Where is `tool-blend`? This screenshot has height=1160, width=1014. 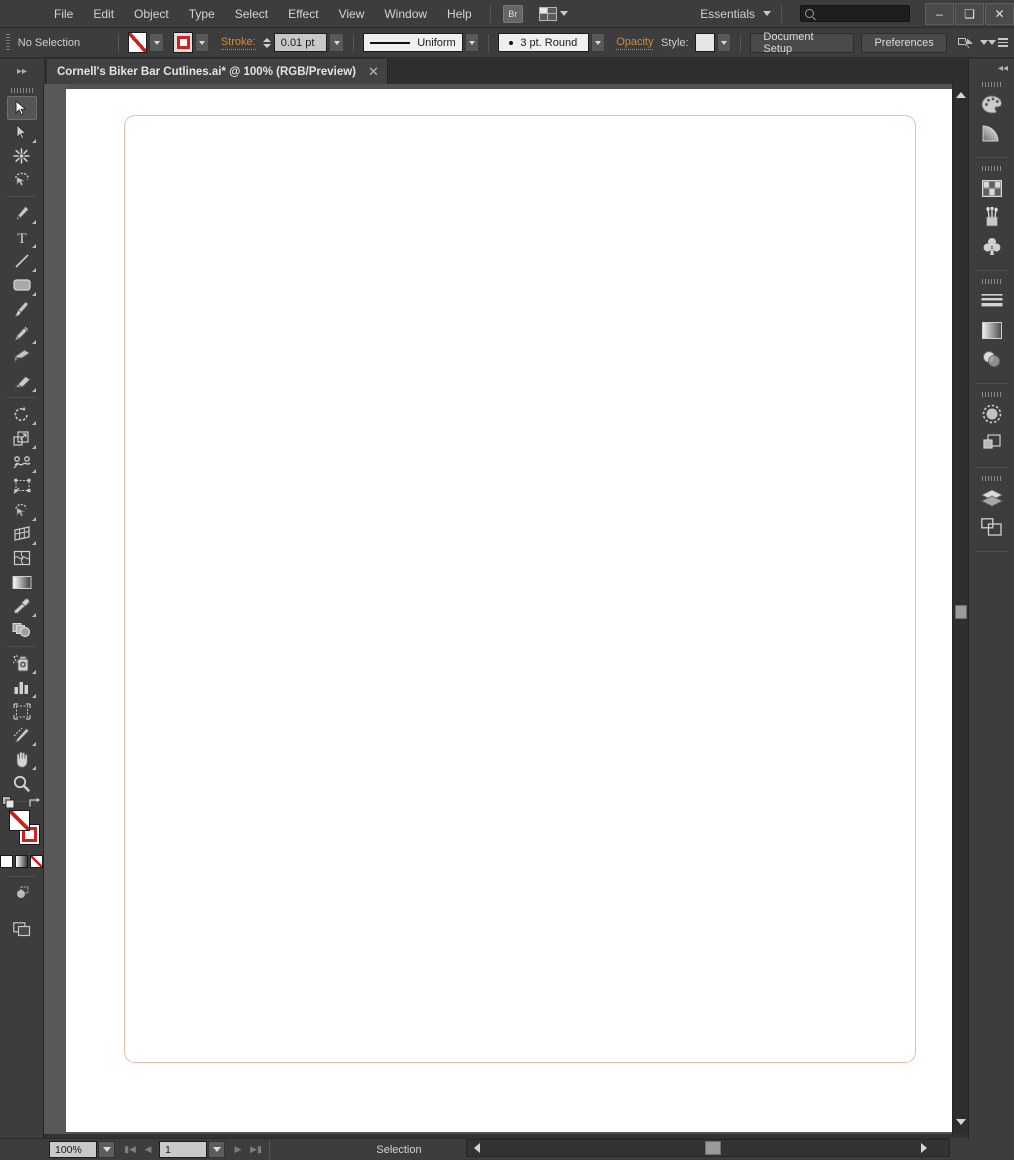 tool-blend is located at coordinates (22, 630).